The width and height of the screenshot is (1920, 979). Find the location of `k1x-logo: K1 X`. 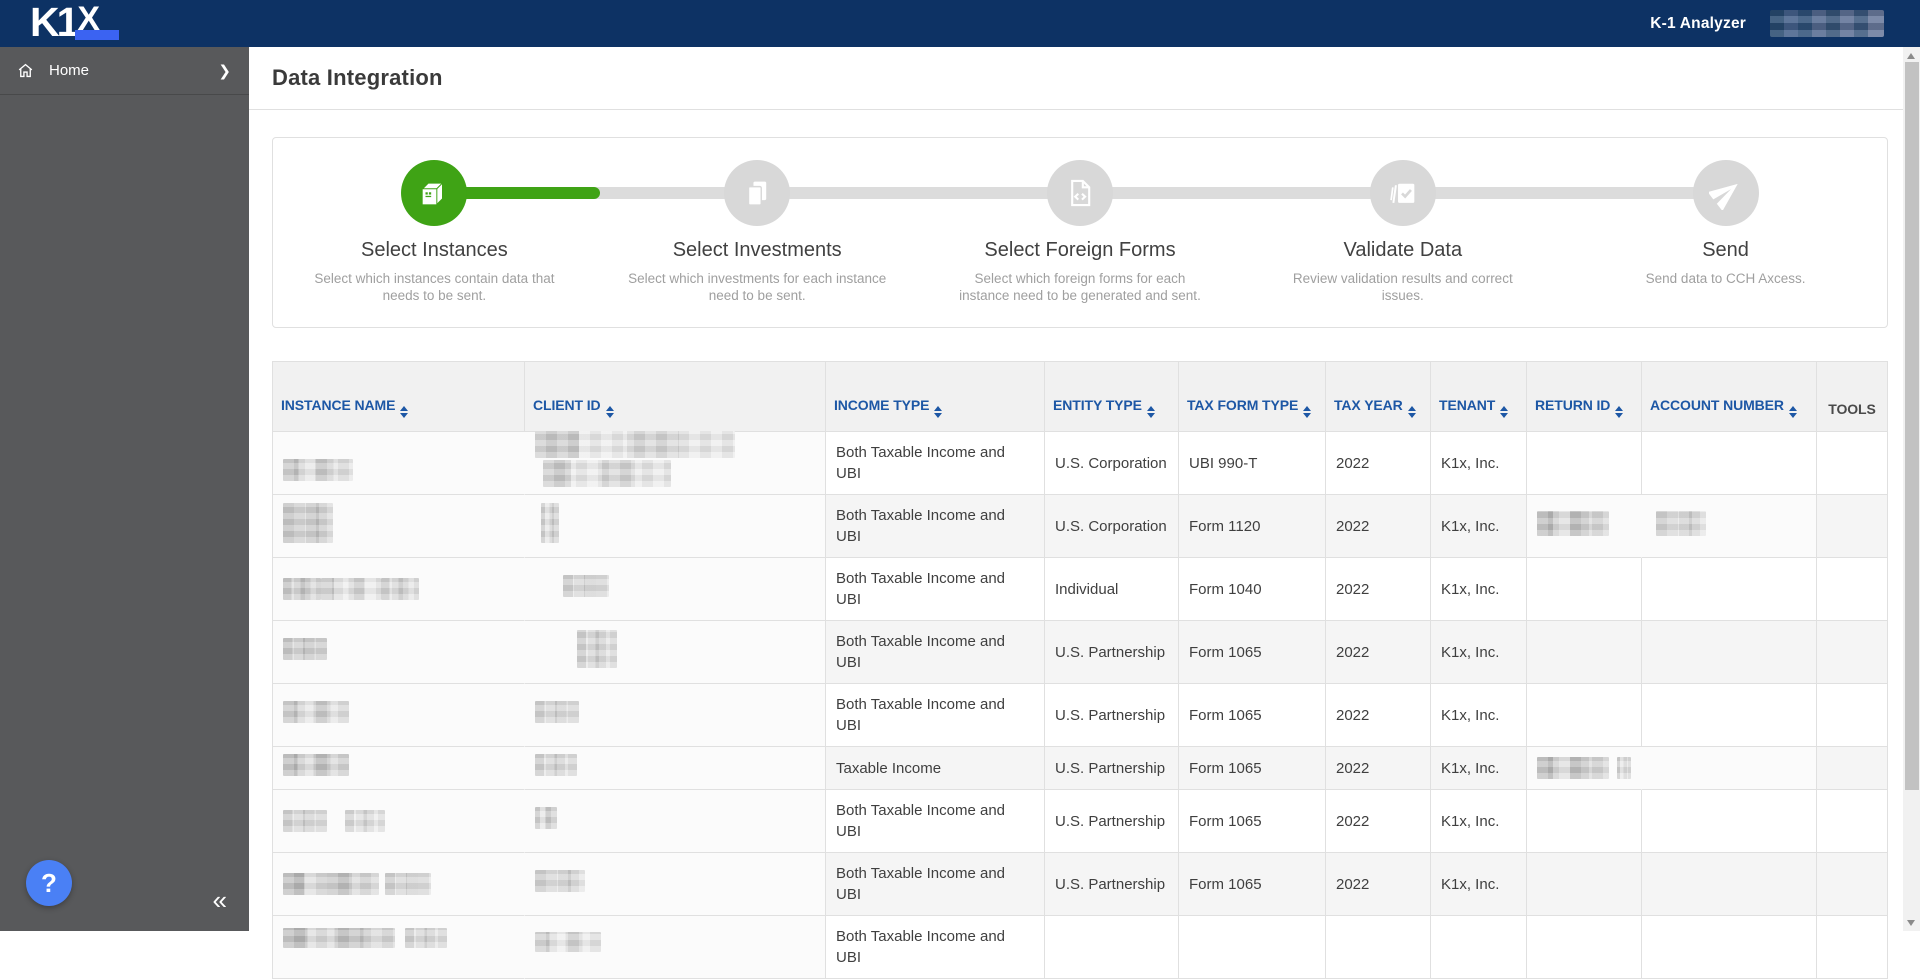

k1x-logo: K1 X is located at coordinates (75, 23).